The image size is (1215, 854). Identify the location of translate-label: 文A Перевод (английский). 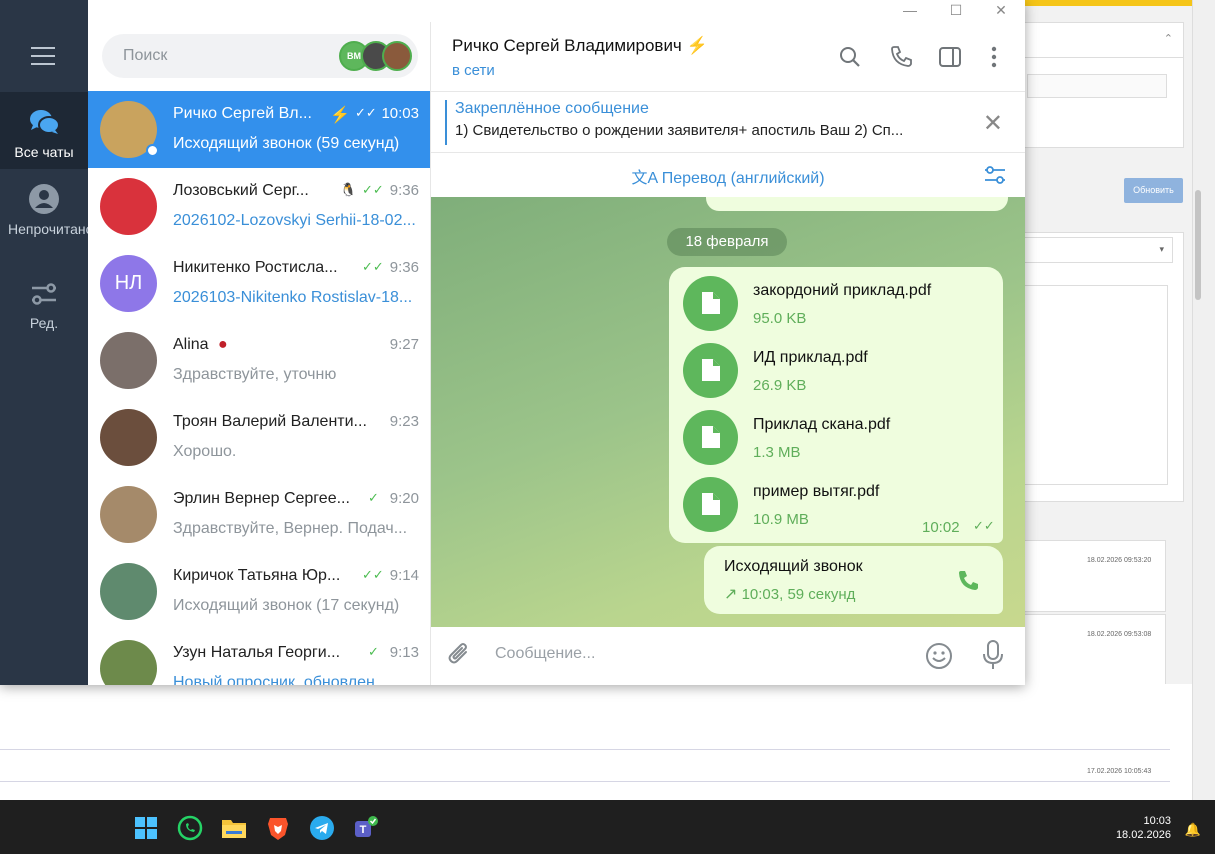
(728, 176).